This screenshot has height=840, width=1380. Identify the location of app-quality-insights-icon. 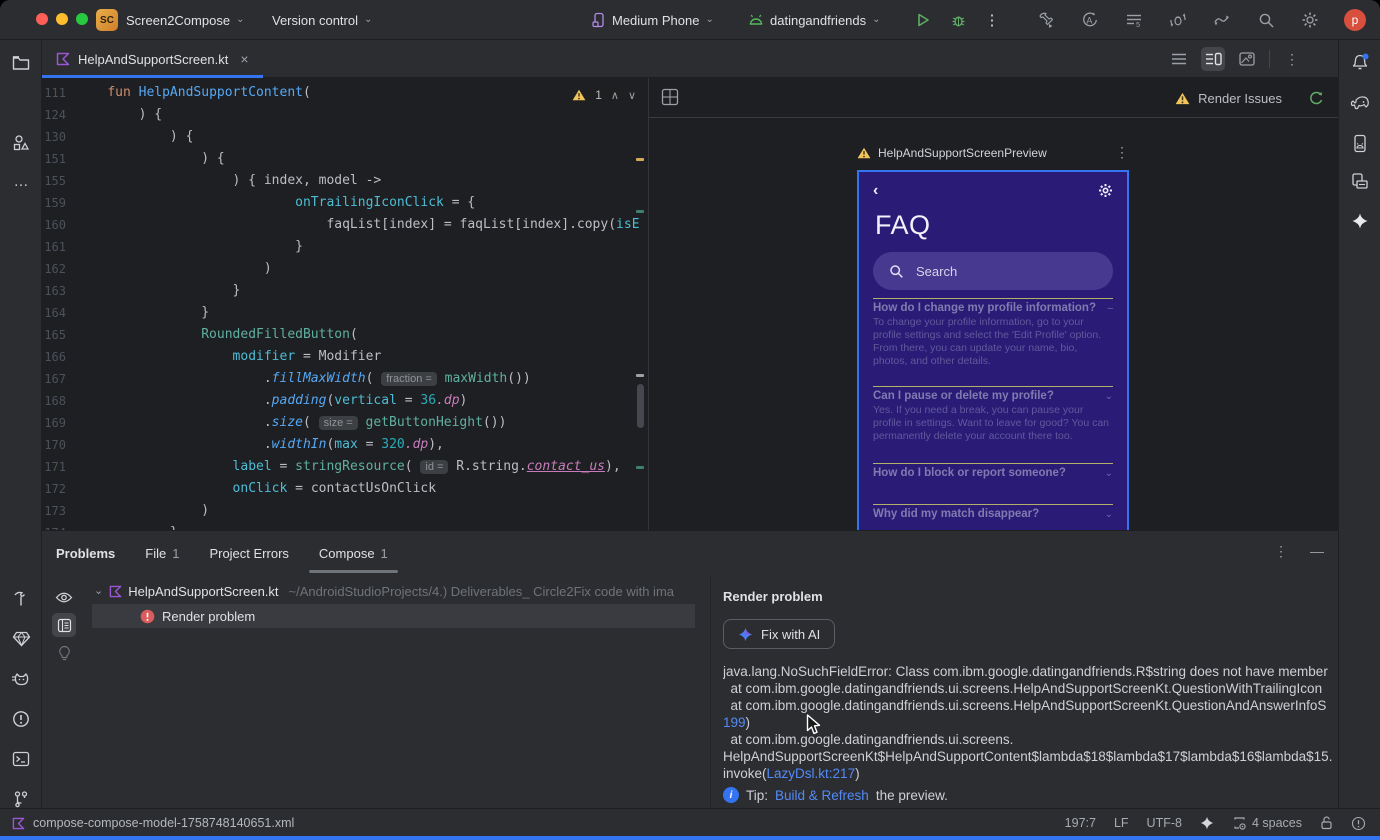
(21, 639).